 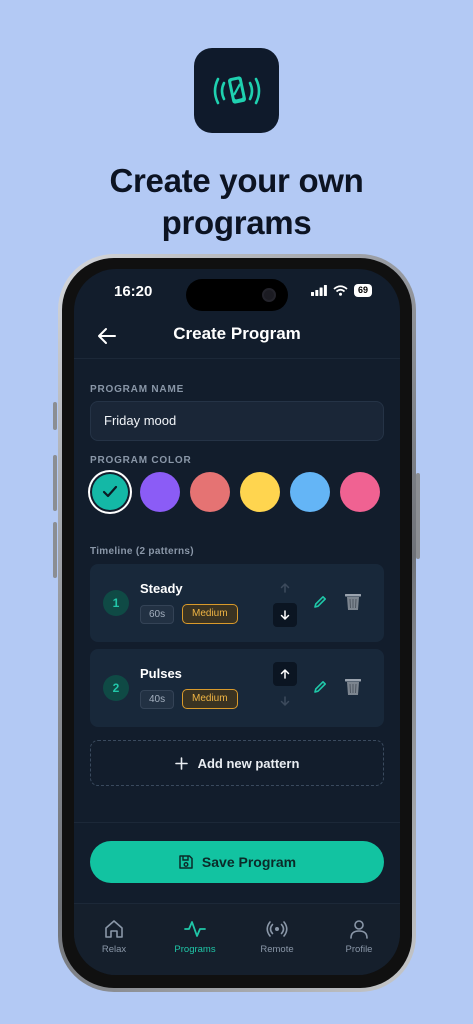 What do you see at coordinates (340, 290) in the screenshot?
I see `wifi-icon` at bounding box center [340, 290].